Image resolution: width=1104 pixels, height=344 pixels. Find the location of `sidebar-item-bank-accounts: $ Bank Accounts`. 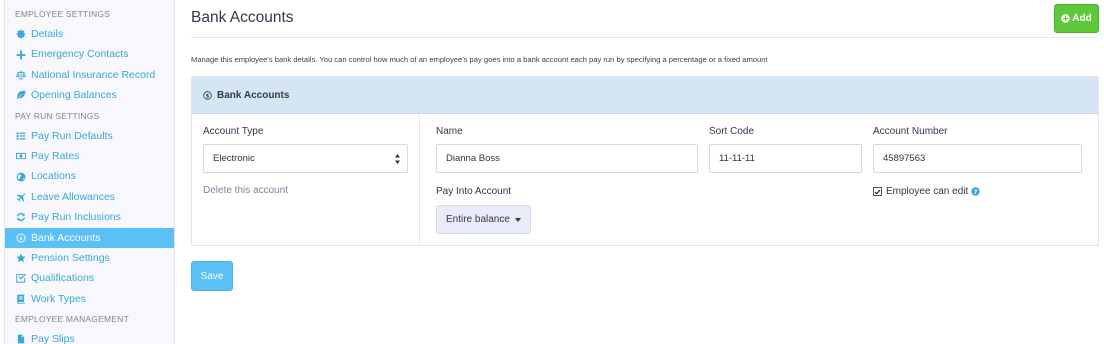

sidebar-item-bank-accounts: $ Bank Accounts is located at coordinates (89, 237).